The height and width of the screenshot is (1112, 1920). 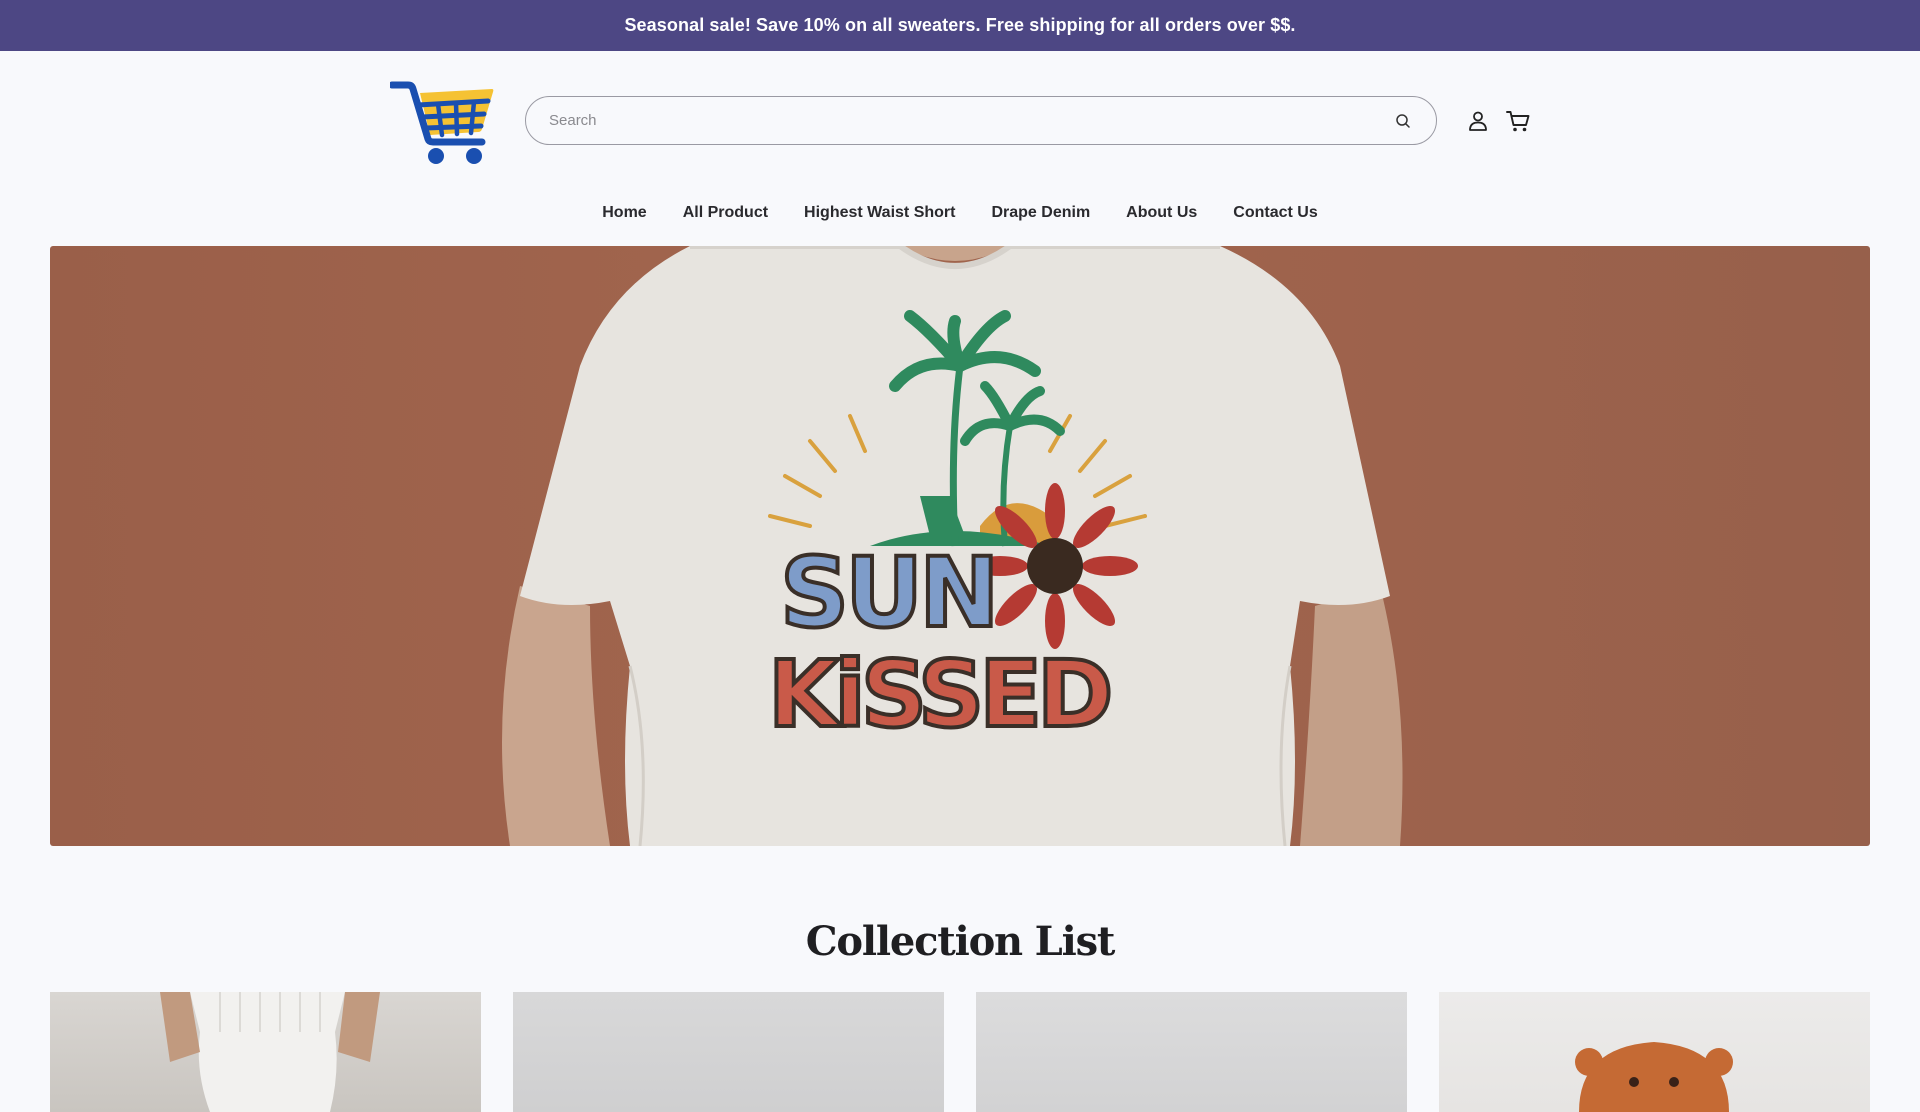 What do you see at coordinates (1161, 213) in the screenshot?
I see `nav-item-about-us: About Us` at bounding box center [1161, 213].